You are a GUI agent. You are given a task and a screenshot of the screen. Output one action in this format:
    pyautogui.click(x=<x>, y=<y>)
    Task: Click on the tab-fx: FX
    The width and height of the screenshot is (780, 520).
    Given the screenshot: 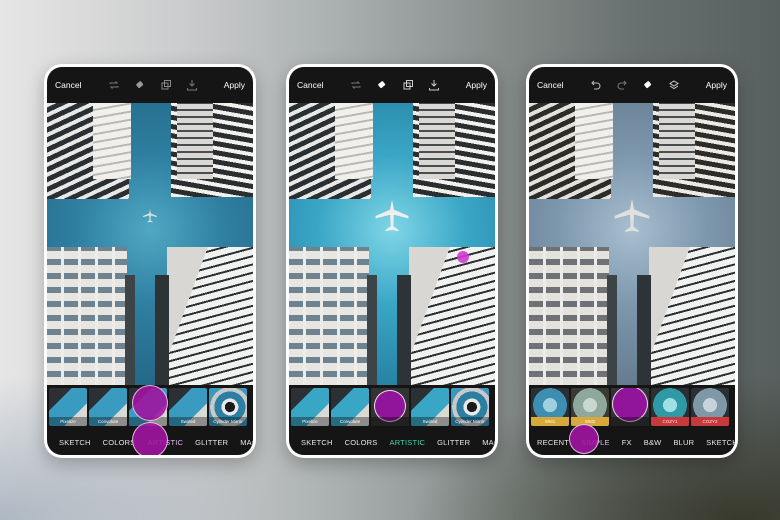 What is the action you would take?
    pyautogui.click(x=627, y=442)
    